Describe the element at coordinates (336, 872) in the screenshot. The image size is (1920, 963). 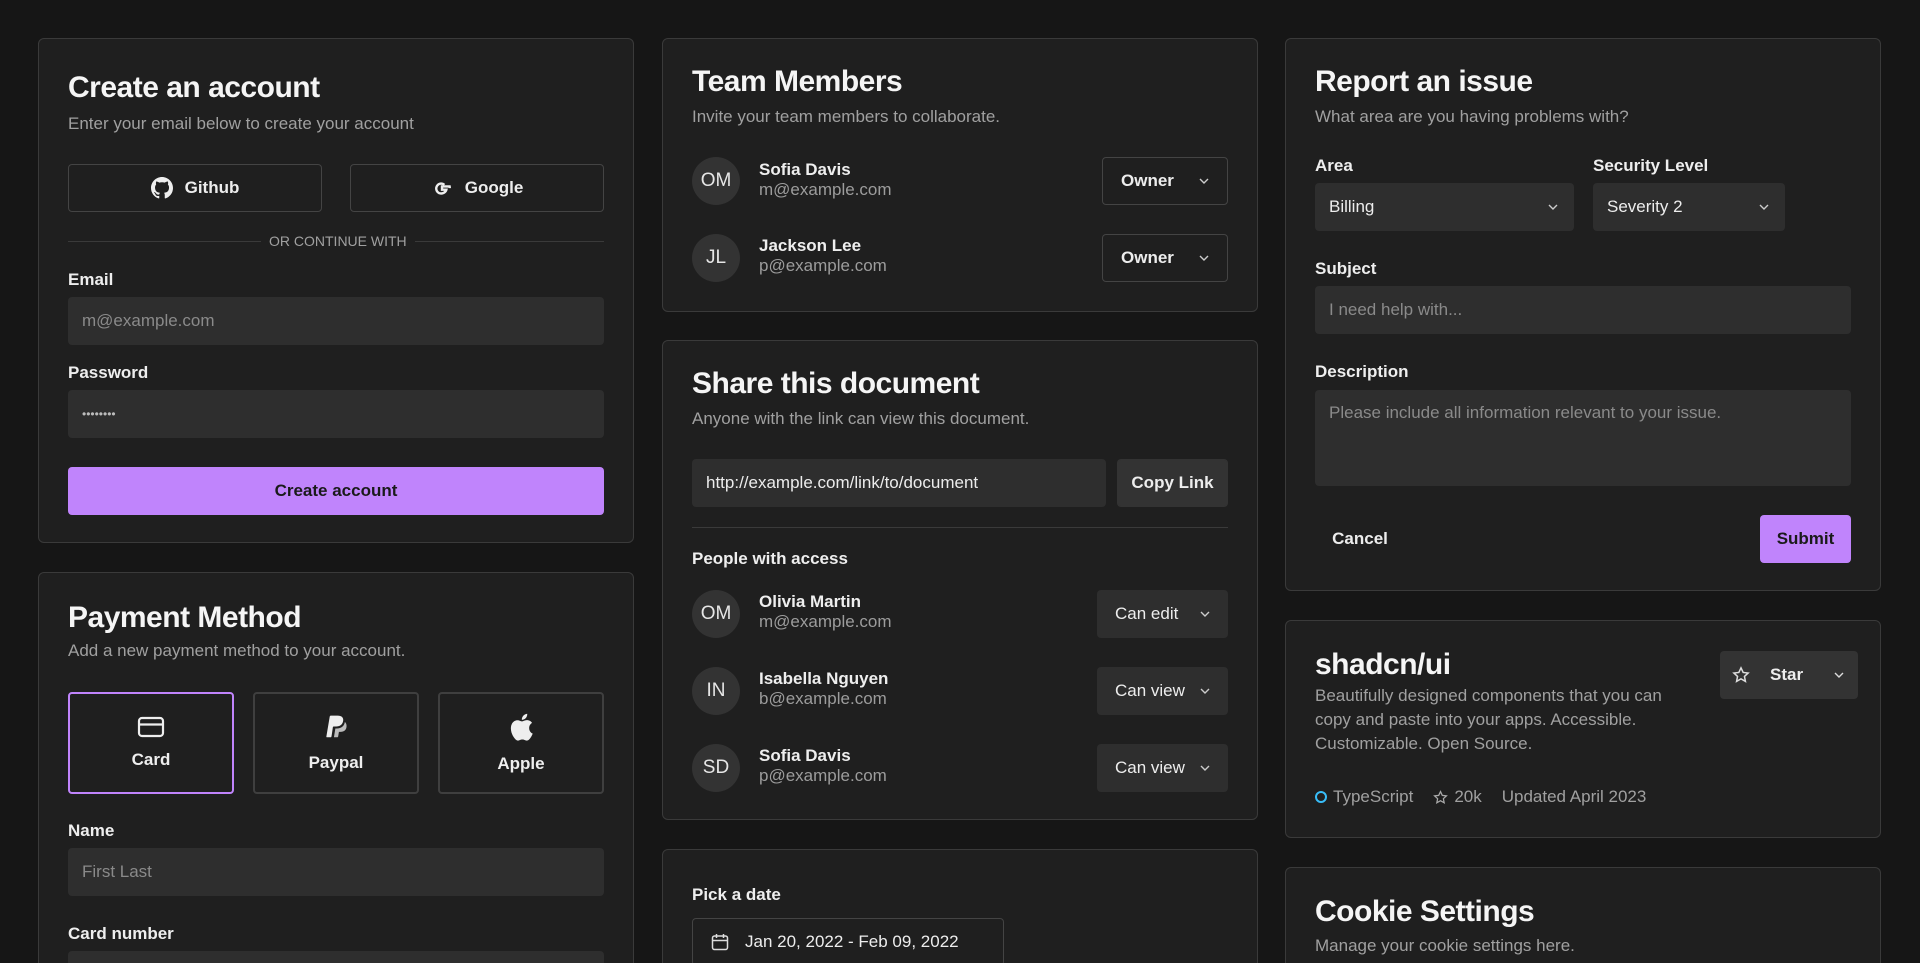
I see `name-field: First Last` at that location.